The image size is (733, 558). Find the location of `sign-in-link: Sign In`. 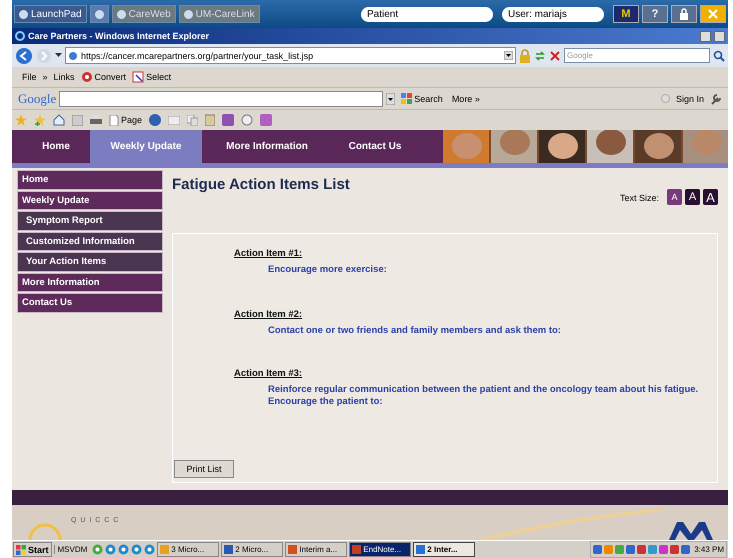

sign-in-link: Sign In is located at coordinates (689, 99).